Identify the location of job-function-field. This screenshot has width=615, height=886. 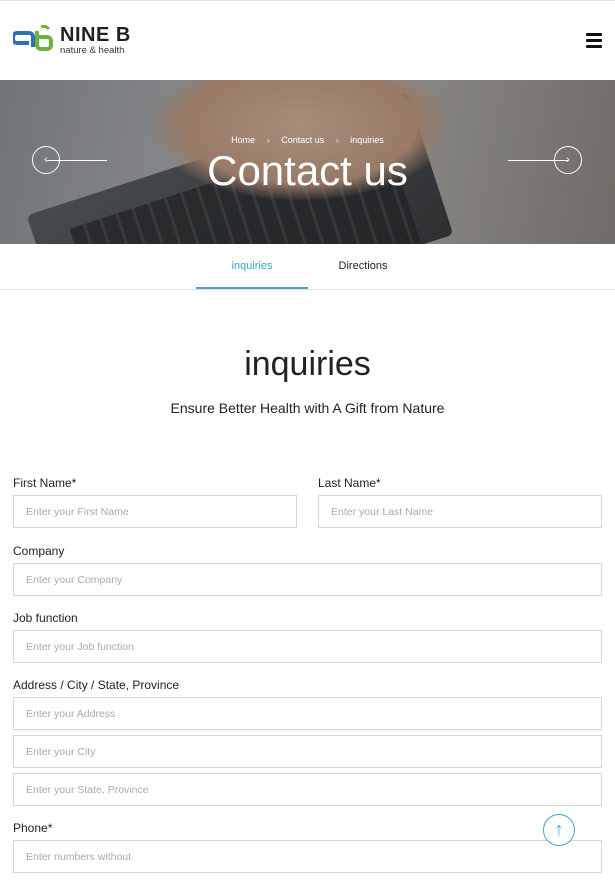
(307, 646).